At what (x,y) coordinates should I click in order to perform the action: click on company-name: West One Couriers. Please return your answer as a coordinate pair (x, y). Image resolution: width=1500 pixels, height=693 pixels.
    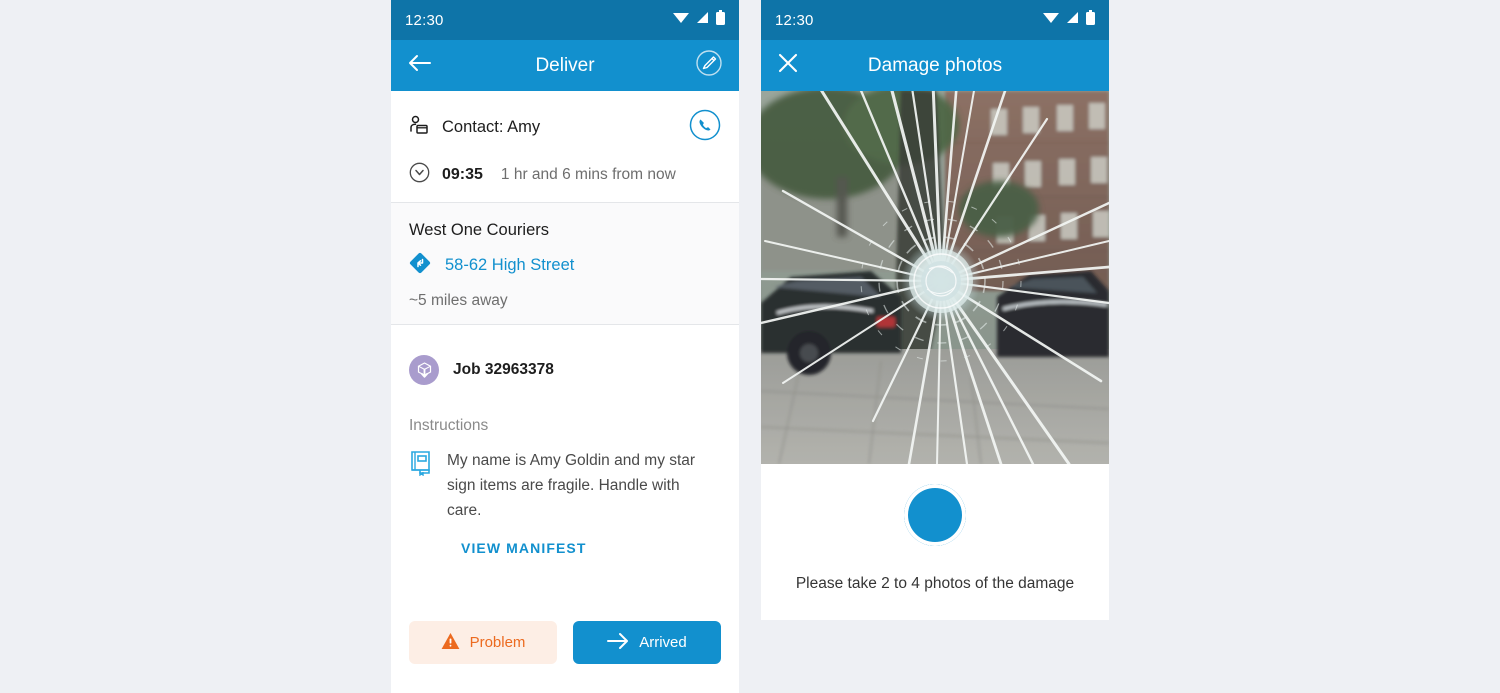
    Looking at the image, I should click on (479, 230).